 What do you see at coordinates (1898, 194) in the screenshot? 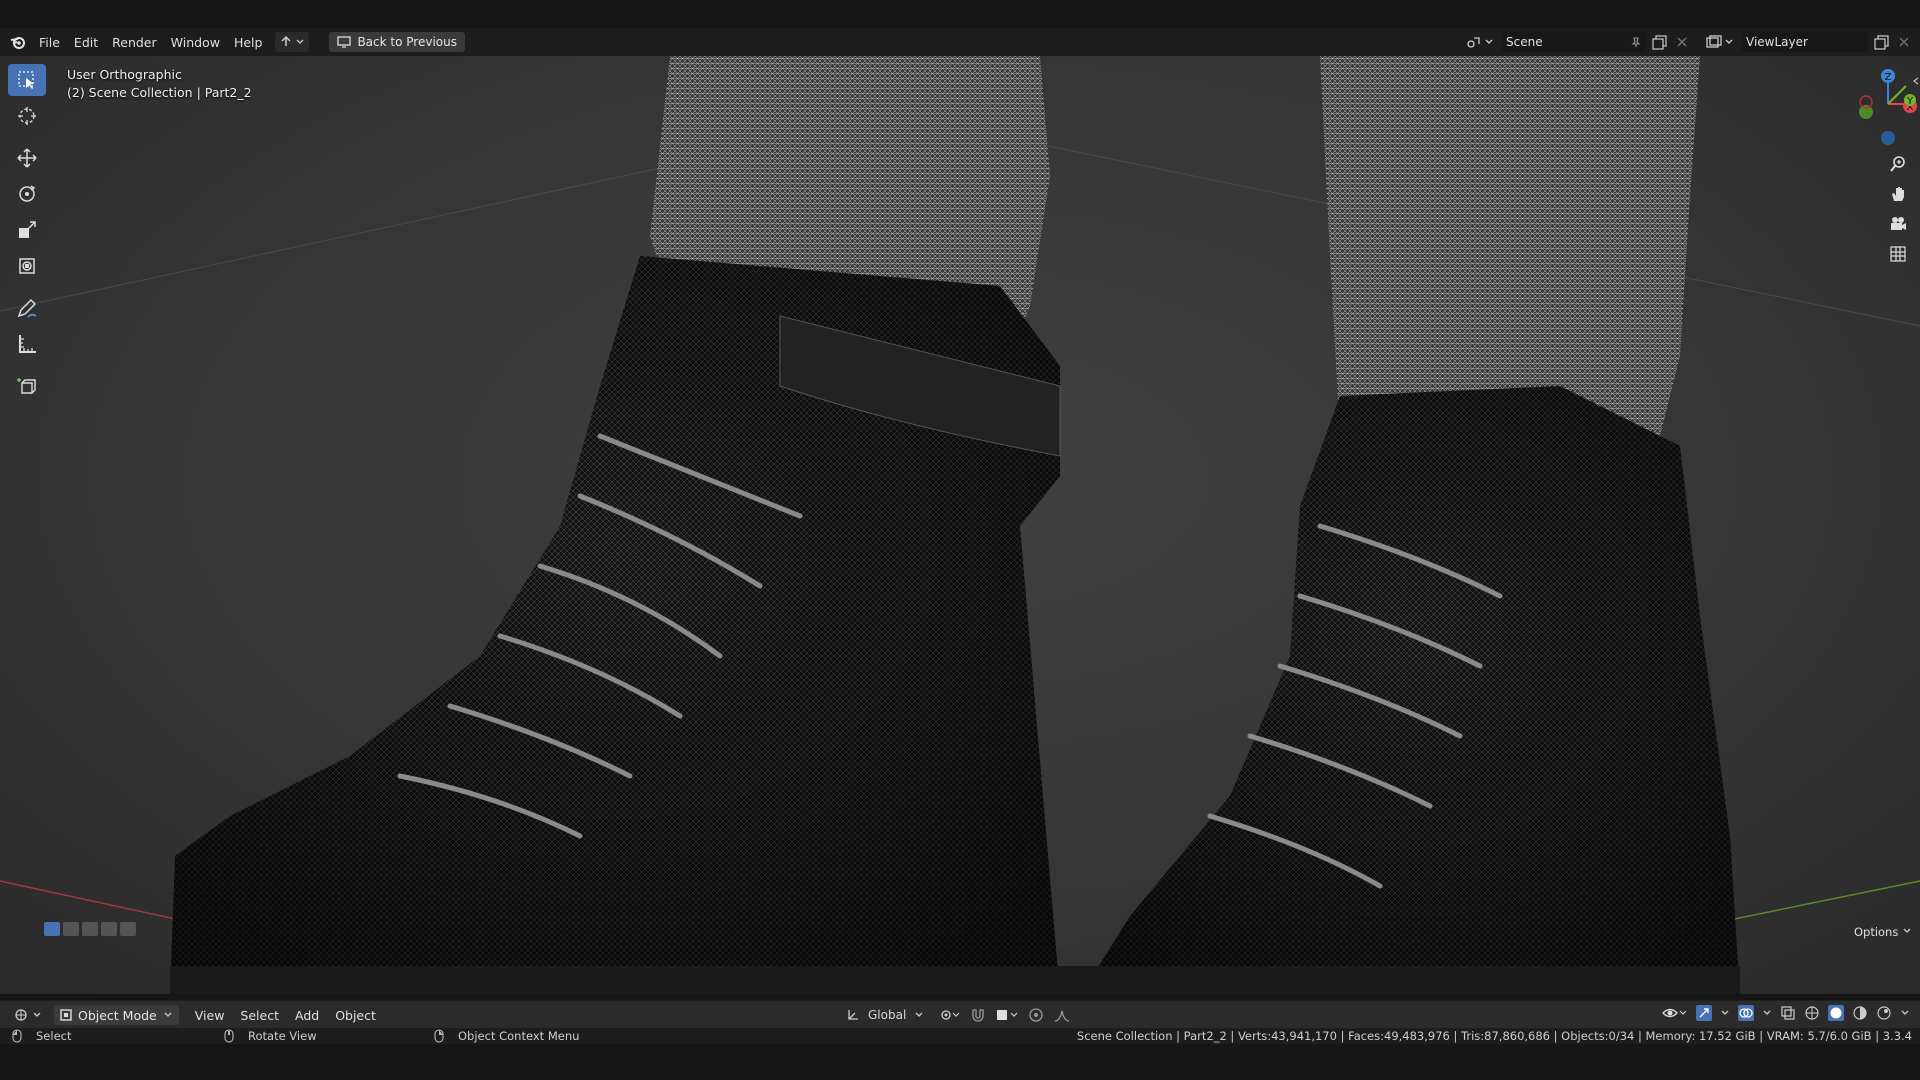
I see `pan-button` at bounding box center [1898, 194].